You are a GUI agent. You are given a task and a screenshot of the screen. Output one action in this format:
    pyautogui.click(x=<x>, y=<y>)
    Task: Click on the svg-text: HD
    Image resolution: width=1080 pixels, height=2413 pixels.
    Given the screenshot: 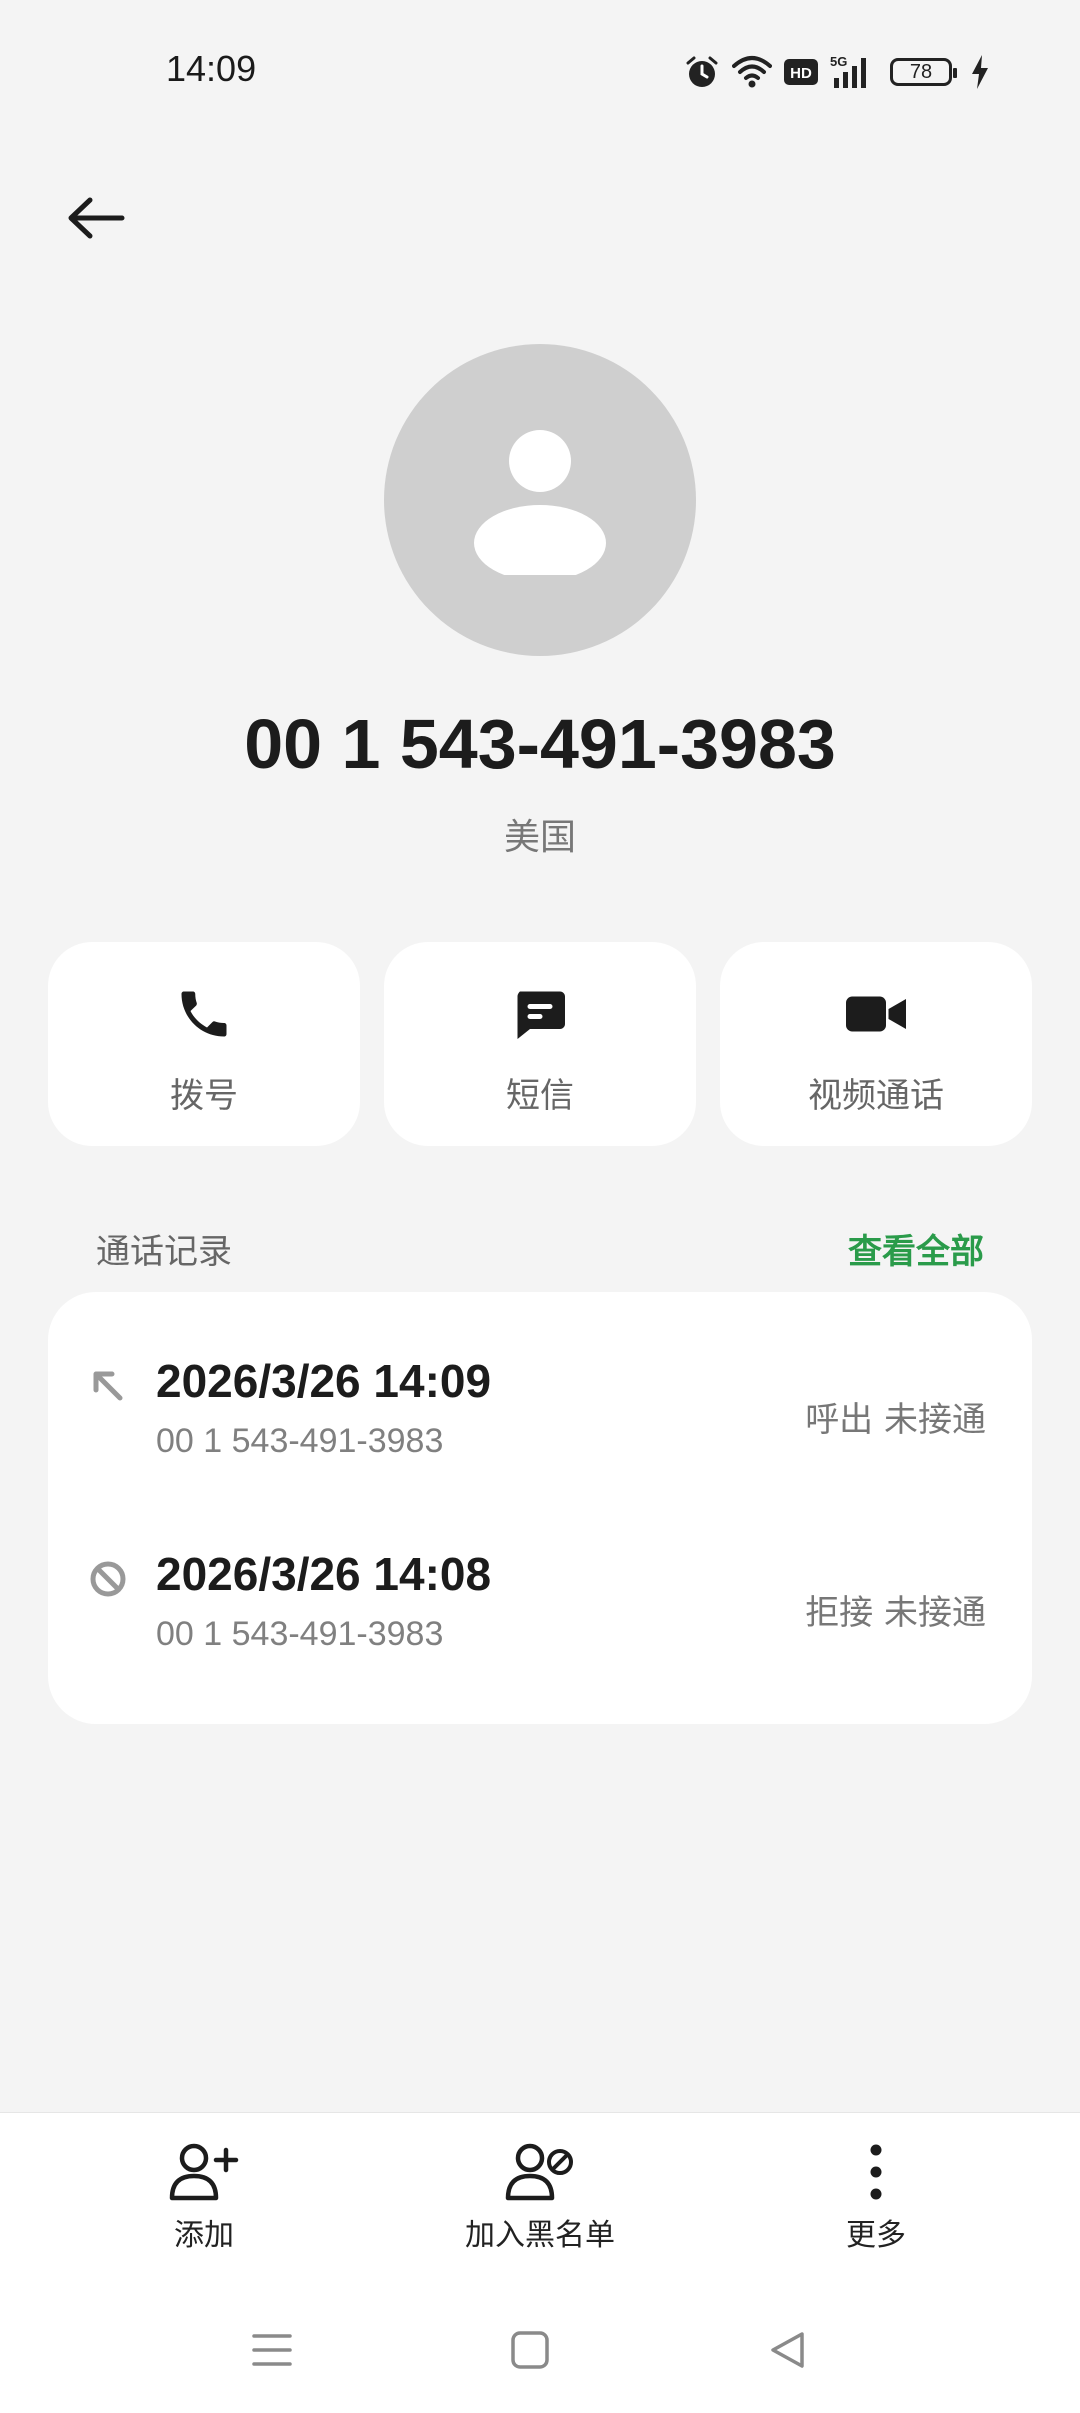 What is the action you would take?
    pyautogui.click(x=801, y=73)
    